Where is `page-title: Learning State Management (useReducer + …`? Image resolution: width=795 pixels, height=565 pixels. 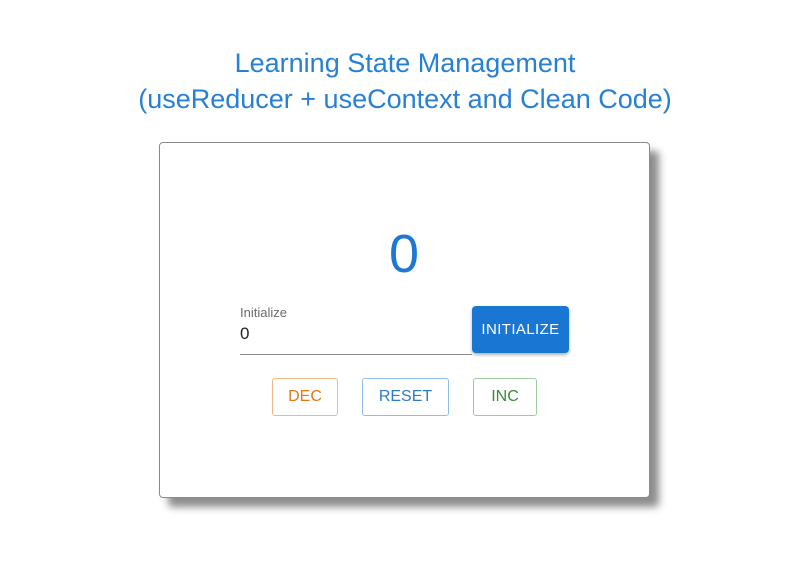 page-title: Learning State Management (useReducer + … is located at coordinates (397, 81).